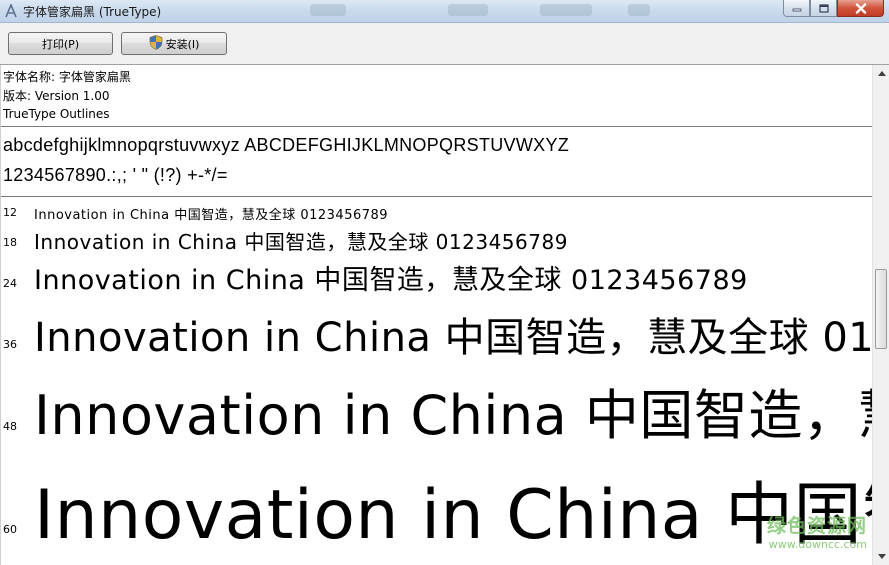 Image resolution: width=889 pixels, height=565 pixels. Describe the element at coordinates (881, 309) in the screenshot. I see `scroll-thumb` at that location.